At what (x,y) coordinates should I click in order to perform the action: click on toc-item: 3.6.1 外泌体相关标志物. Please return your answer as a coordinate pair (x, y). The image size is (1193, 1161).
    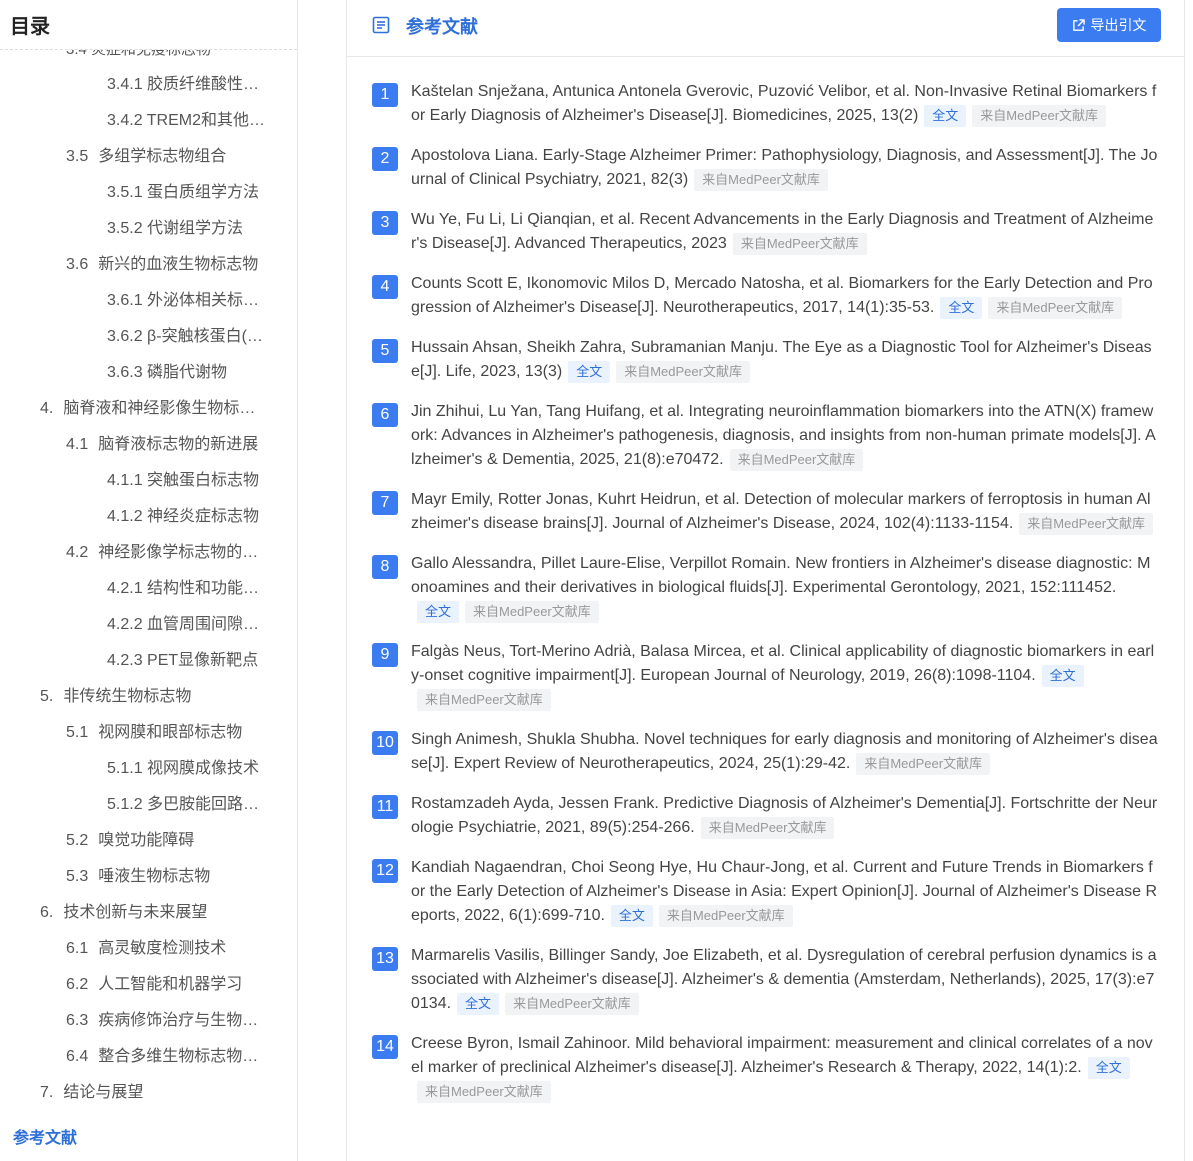
    Looking at the image, I should click on (148, 301).